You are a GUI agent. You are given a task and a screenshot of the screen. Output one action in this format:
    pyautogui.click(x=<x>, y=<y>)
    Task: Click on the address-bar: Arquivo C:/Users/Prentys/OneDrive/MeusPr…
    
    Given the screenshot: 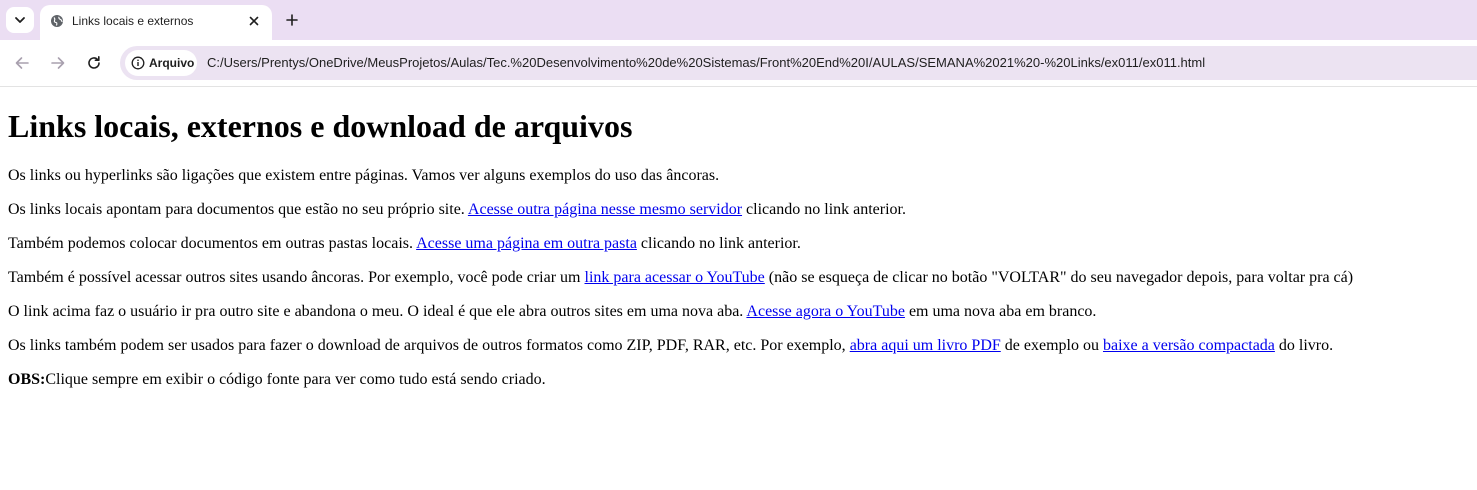 What is the action you would take?
    pyautogui.click(x=798, y=63)
    